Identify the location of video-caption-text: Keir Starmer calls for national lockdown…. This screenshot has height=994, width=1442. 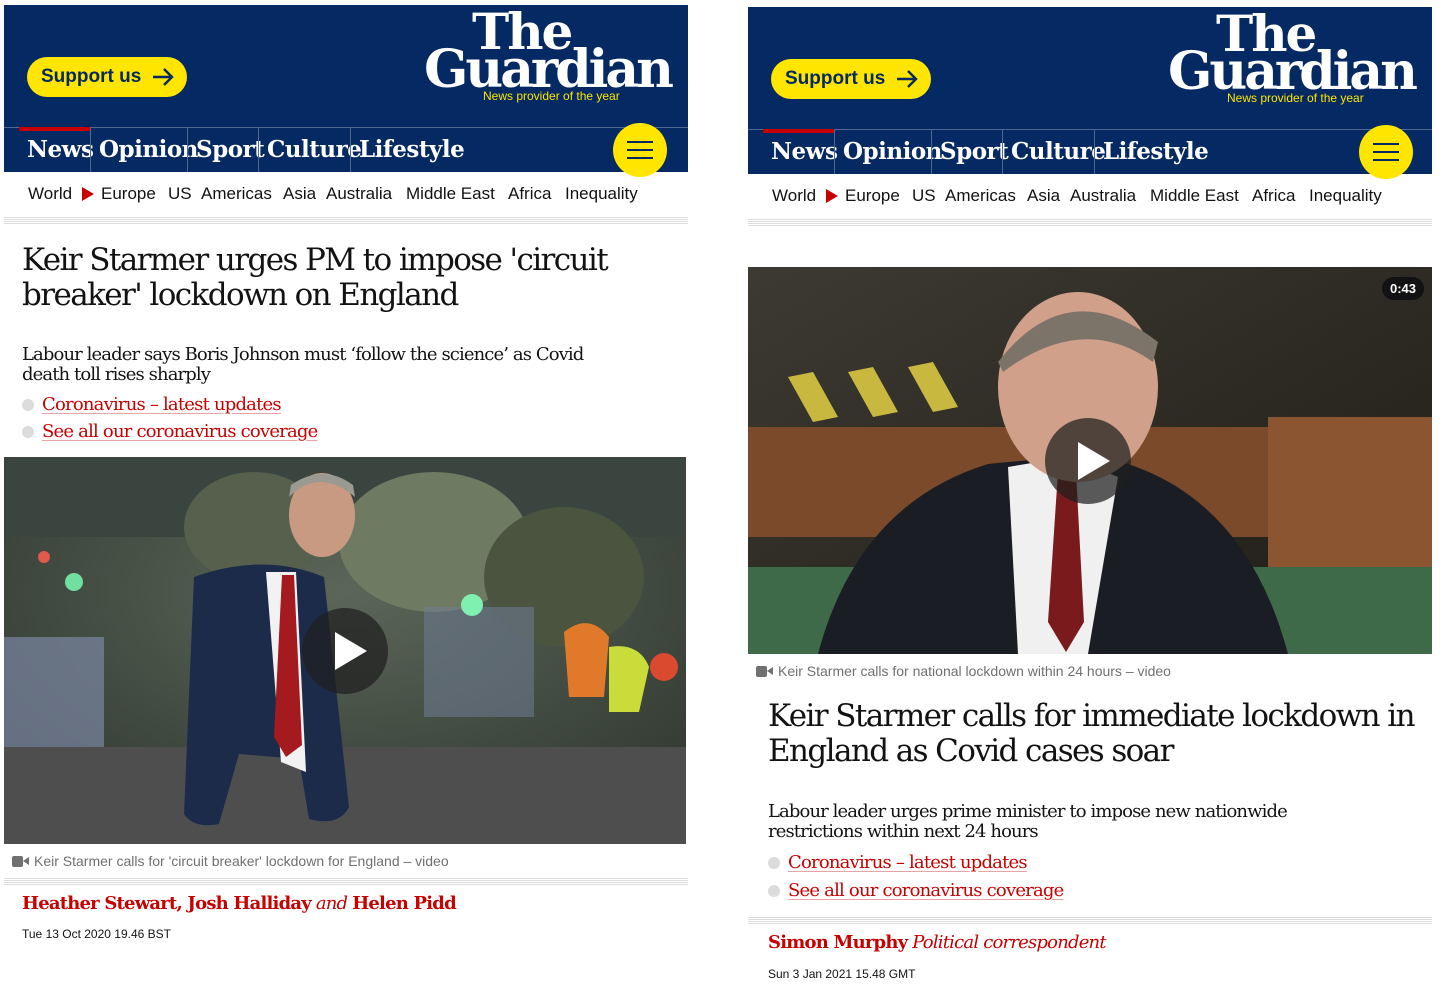
(974, 671).